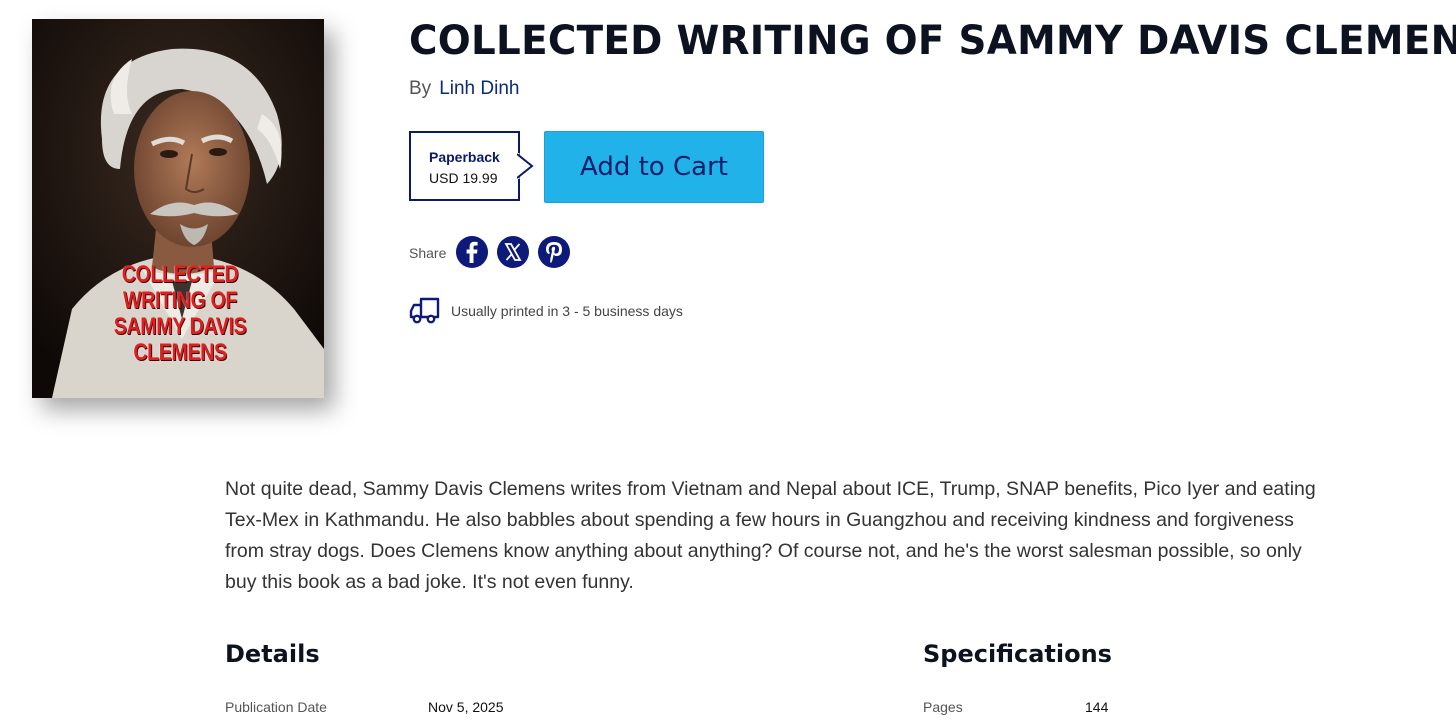  Describe the element at coordinates (1017, 654) in the screenshot. I see `specifications-heading: Specifications` at that location.